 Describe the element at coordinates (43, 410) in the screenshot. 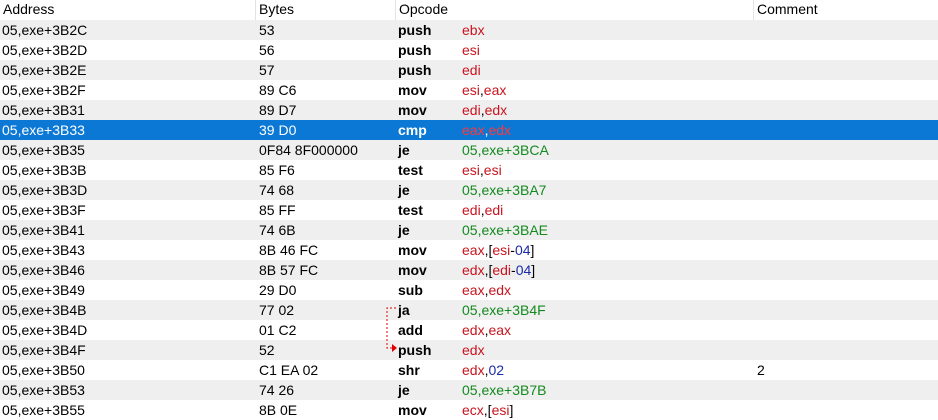

I see `address-cell: 05,exe+3B55` at that location.